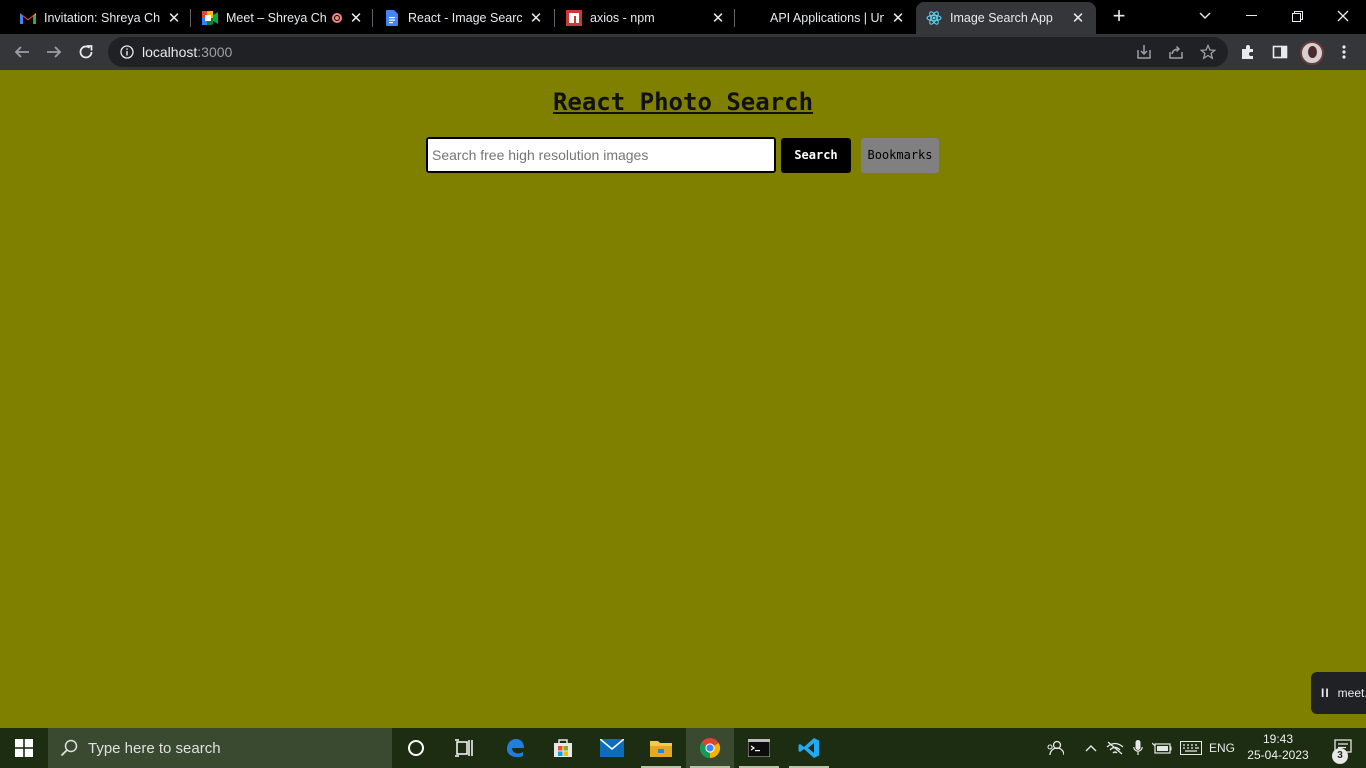 The width and height of the screenshot is (1366, 768). Describe the element at coordinates (754, 18) in the screenshot. I see `unsplash-icon` at that location.